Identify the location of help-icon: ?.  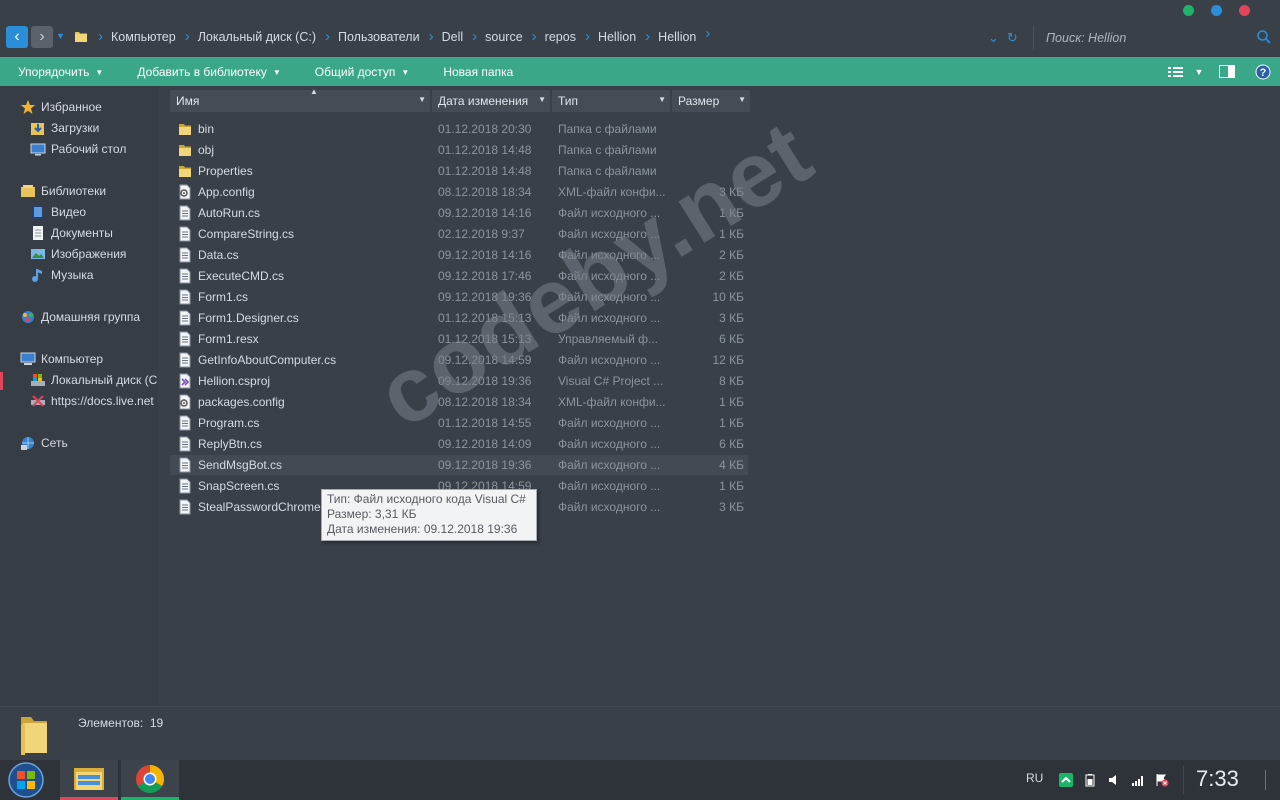
(1263, 71).